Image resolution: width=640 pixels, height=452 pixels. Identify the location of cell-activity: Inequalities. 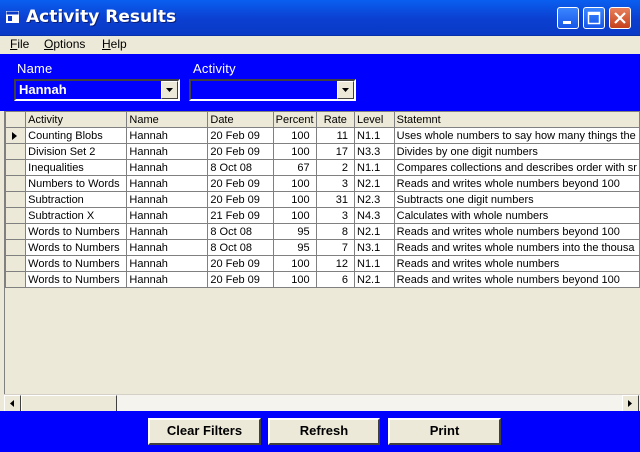
(76, 167).